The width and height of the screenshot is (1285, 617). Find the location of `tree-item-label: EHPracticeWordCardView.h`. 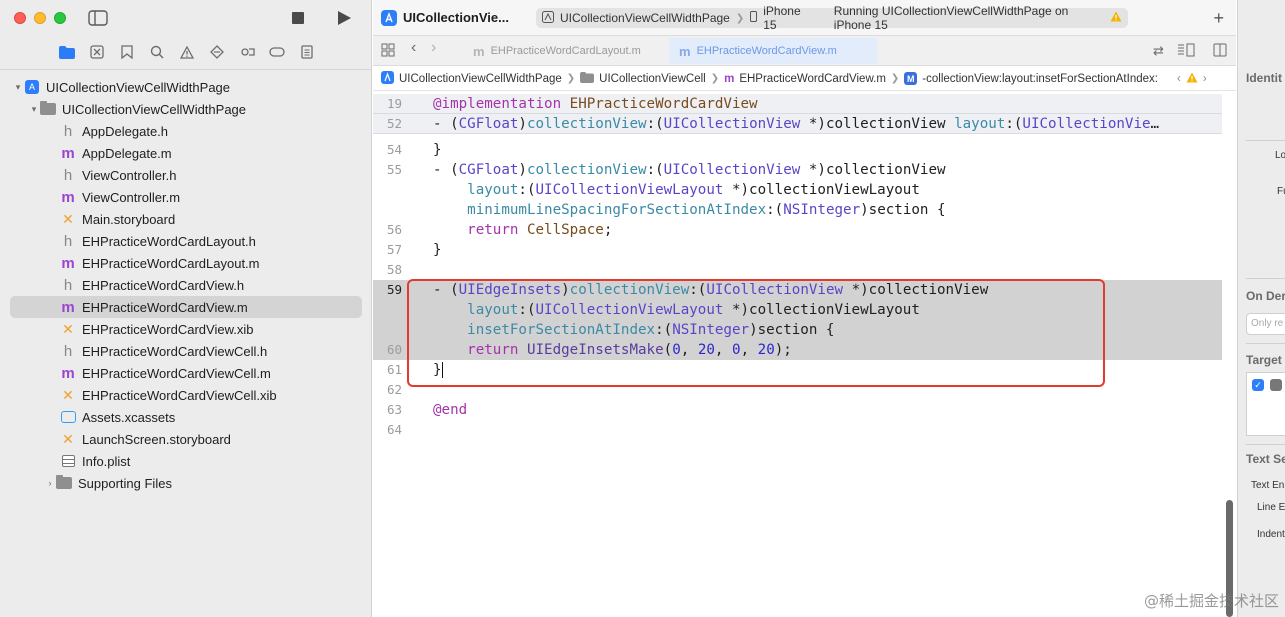

tree-item-label: EHPracticeWordCardView.h is located at coordinates (163, 285).